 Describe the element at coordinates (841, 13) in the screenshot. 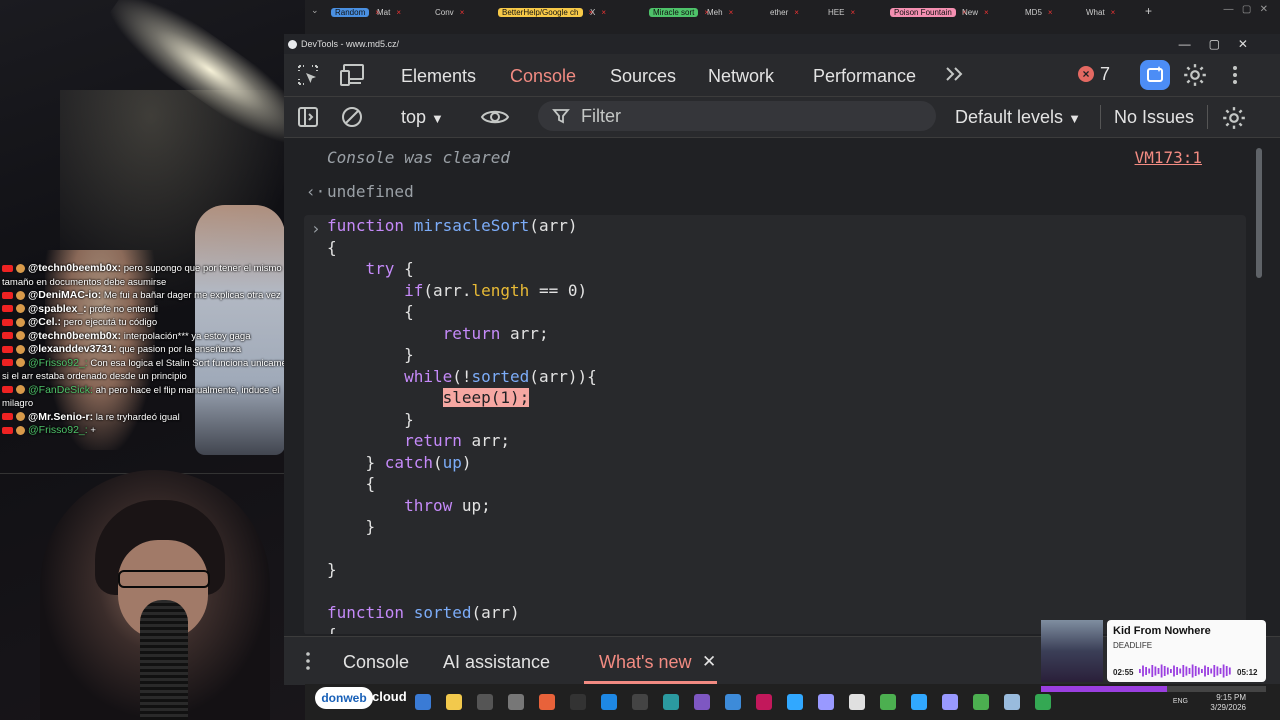

I see `browser-tab: HEE ×` at that location.